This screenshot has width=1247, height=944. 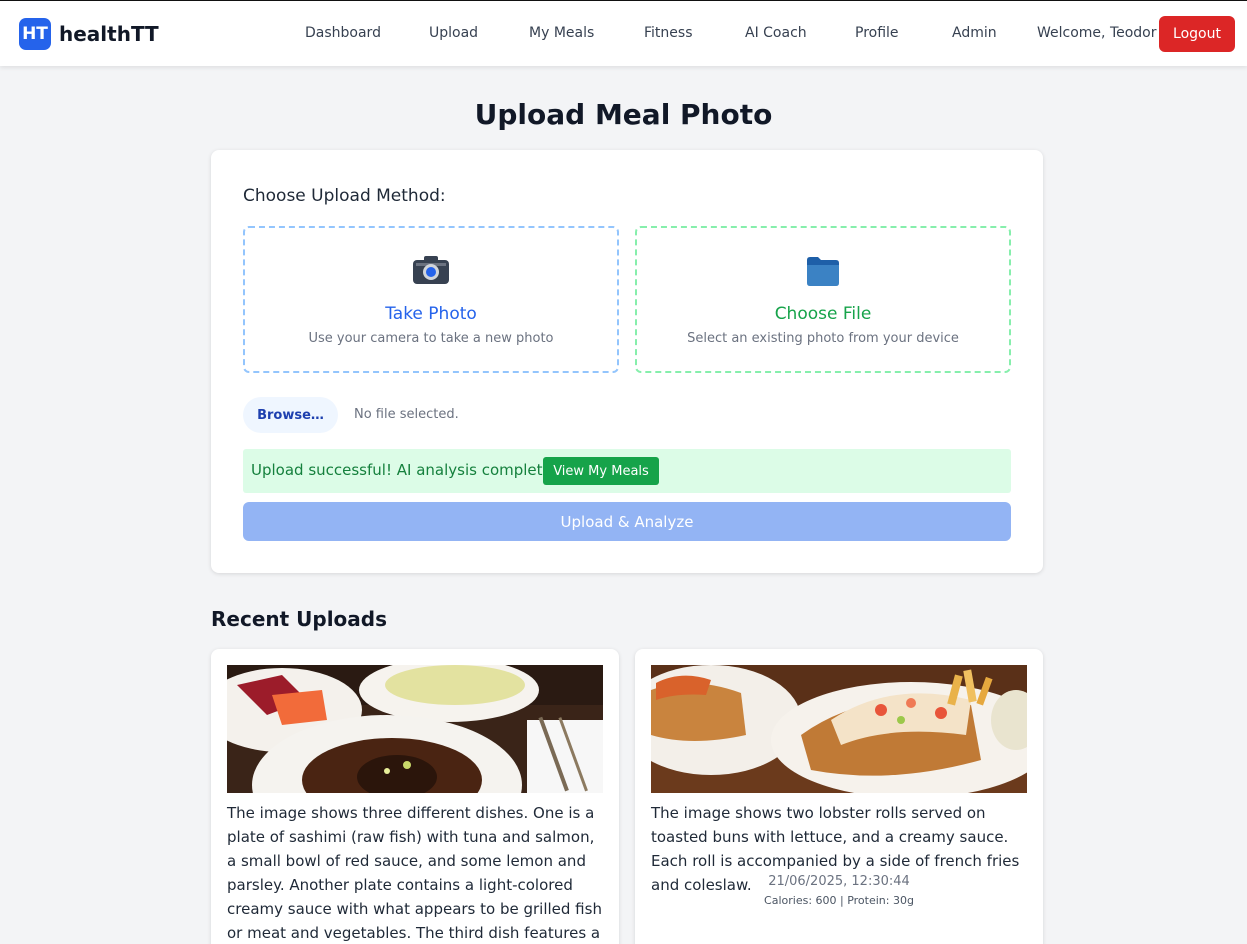 I want to click on welcome-text: Welcome, Teodor, so click(x=1097, y=33).